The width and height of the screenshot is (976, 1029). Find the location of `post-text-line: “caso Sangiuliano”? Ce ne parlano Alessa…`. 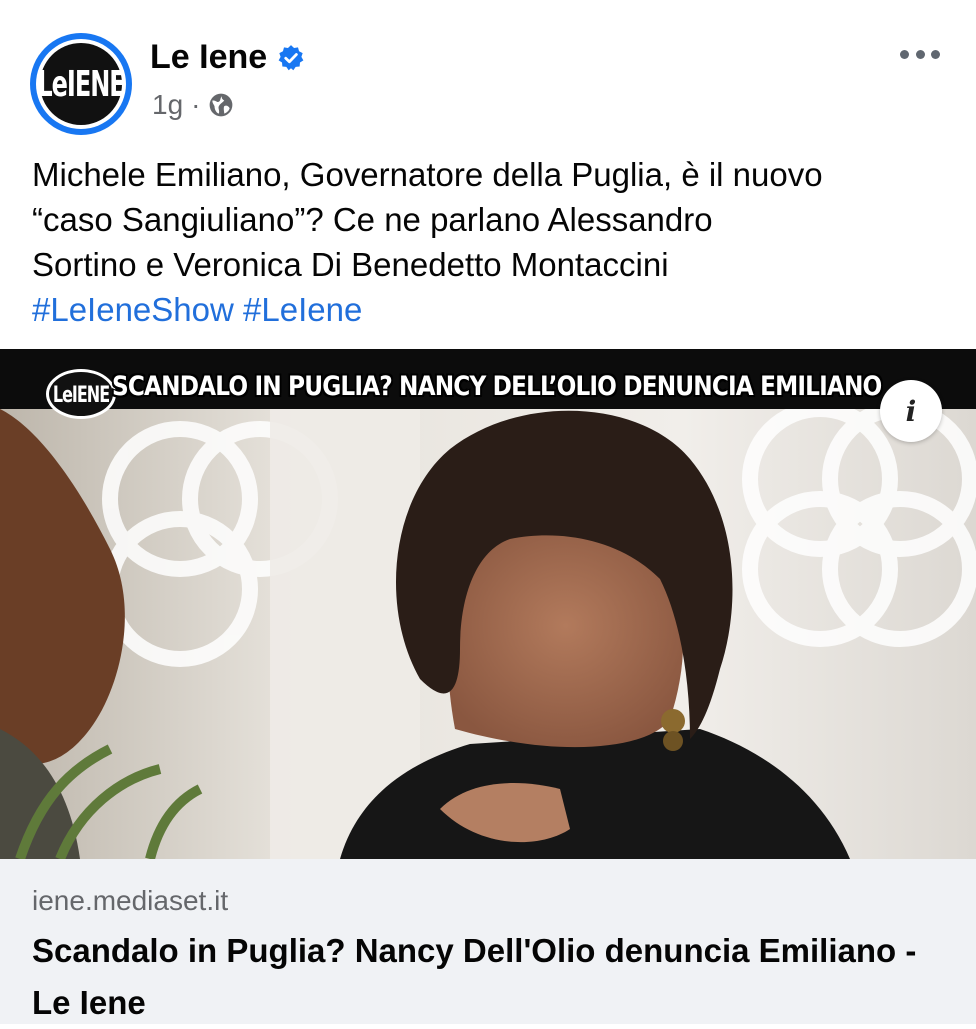

post-text-line: “caso Sangiuliano”? Ce ne parlano Alessa… is located at coordinates (372, 219).